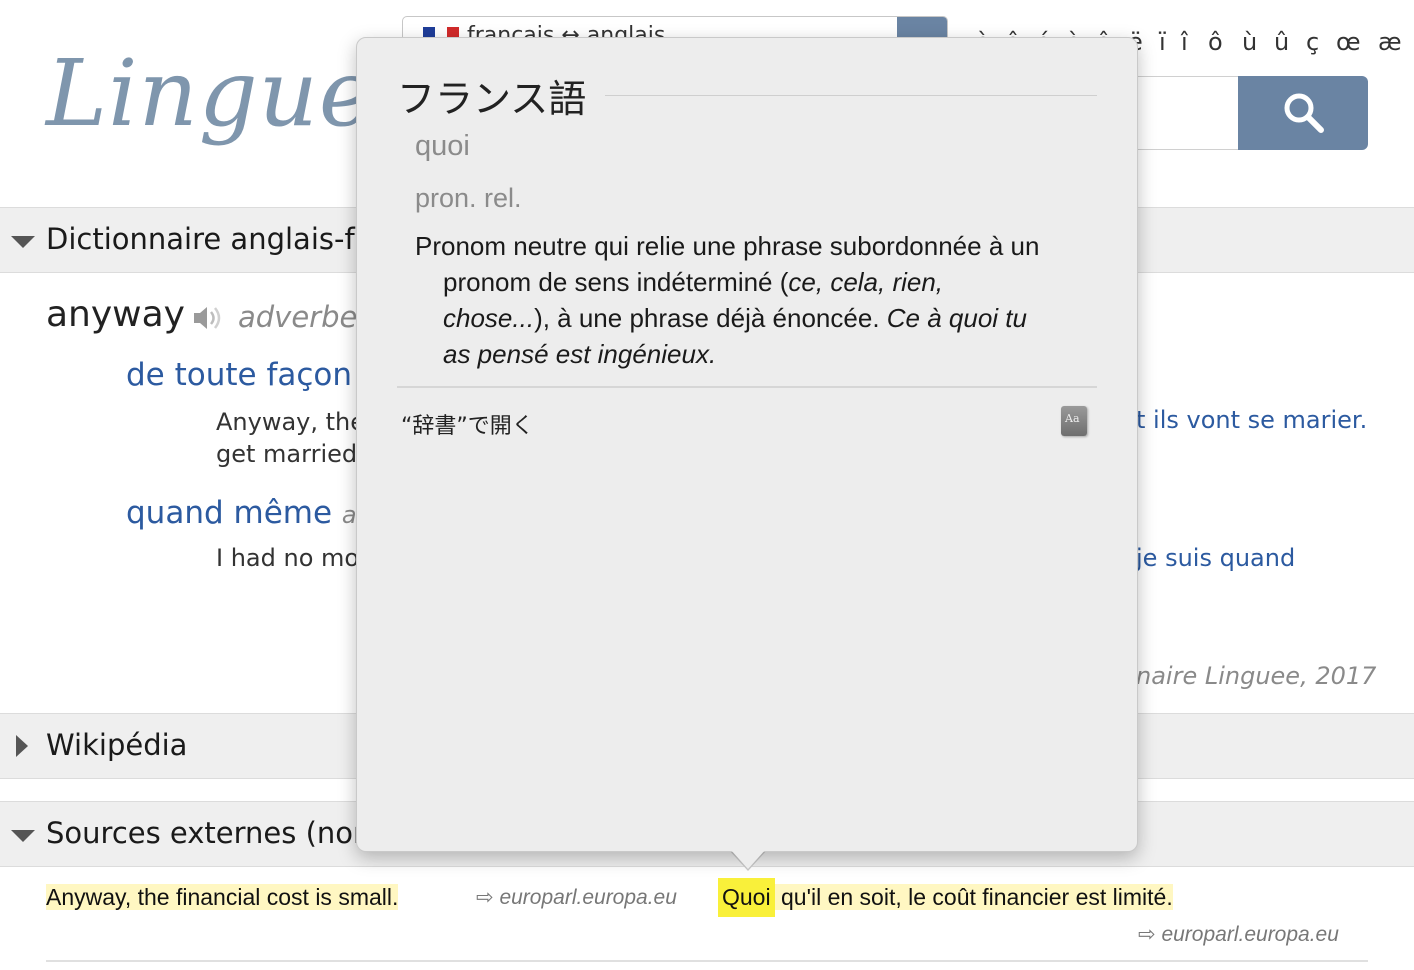 The image size is (1414, 970). Describe the element at coordinates (956, 318) in the screenshot. I see `definition-example: Ce à quoi tu` at that location.